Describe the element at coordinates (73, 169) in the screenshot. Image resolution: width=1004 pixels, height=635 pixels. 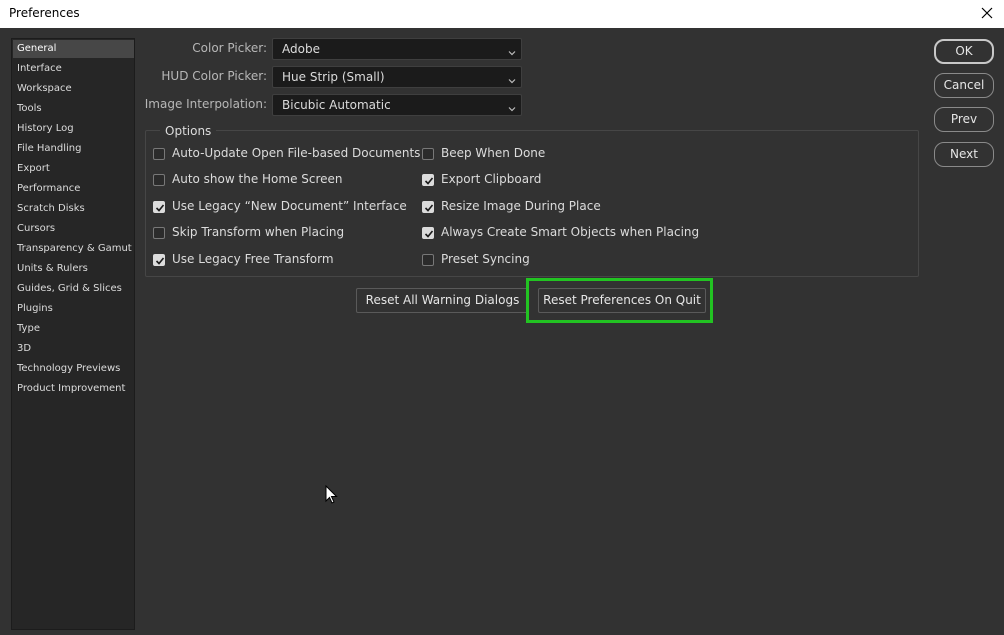
I see `sidebar-item-export: Export` at that location.